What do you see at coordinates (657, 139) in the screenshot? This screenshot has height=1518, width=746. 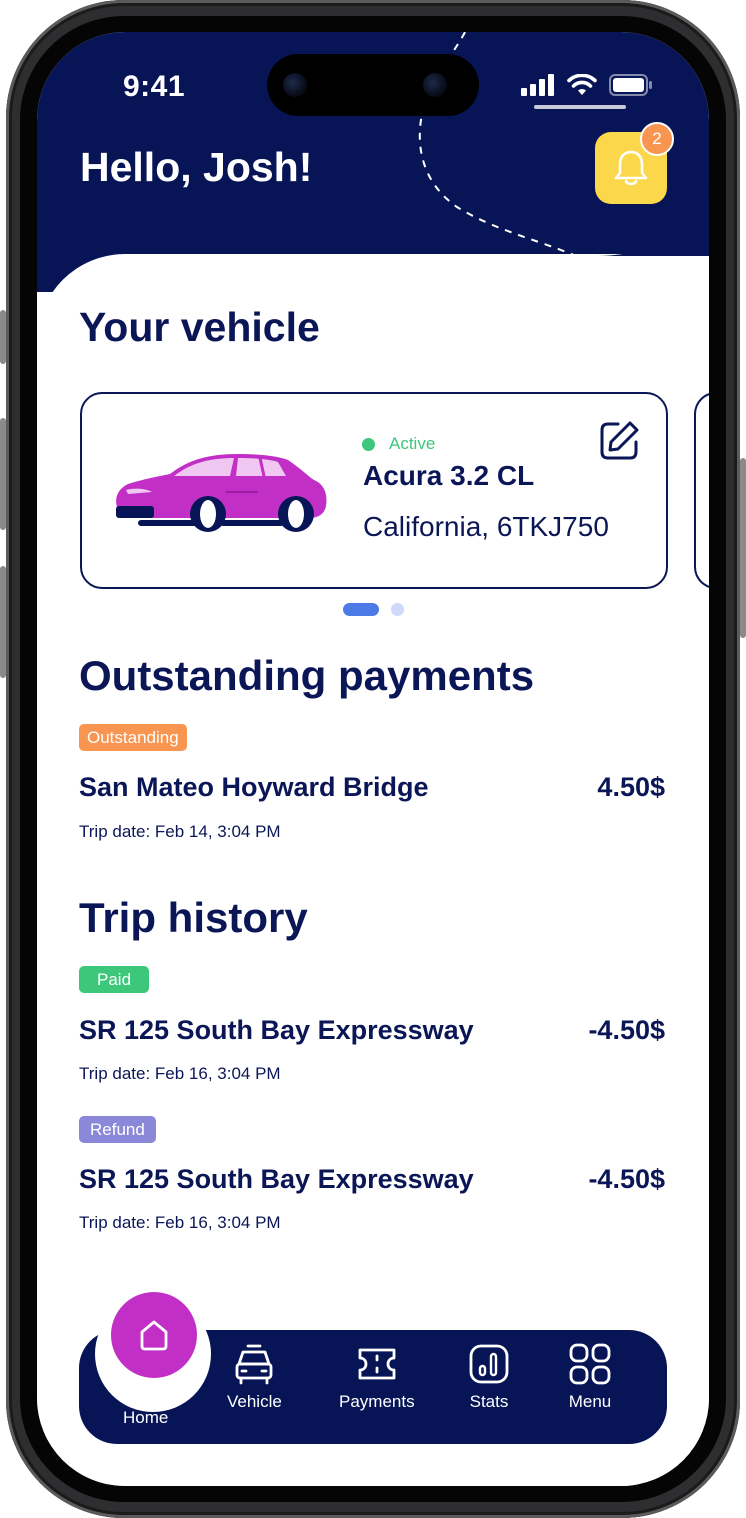 I see `notification-badge: 2` at bounding box center [657, 139].